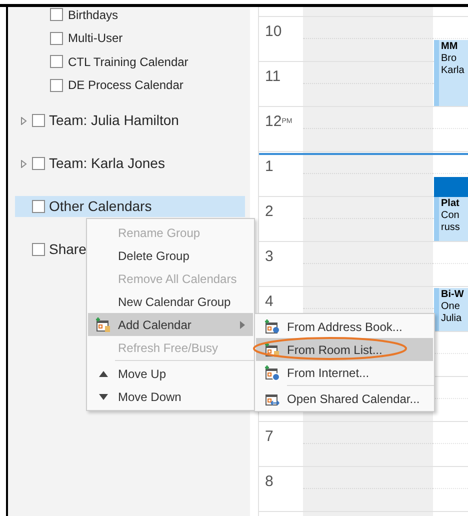  I want to click on event-detail: One, so click(451, 307).